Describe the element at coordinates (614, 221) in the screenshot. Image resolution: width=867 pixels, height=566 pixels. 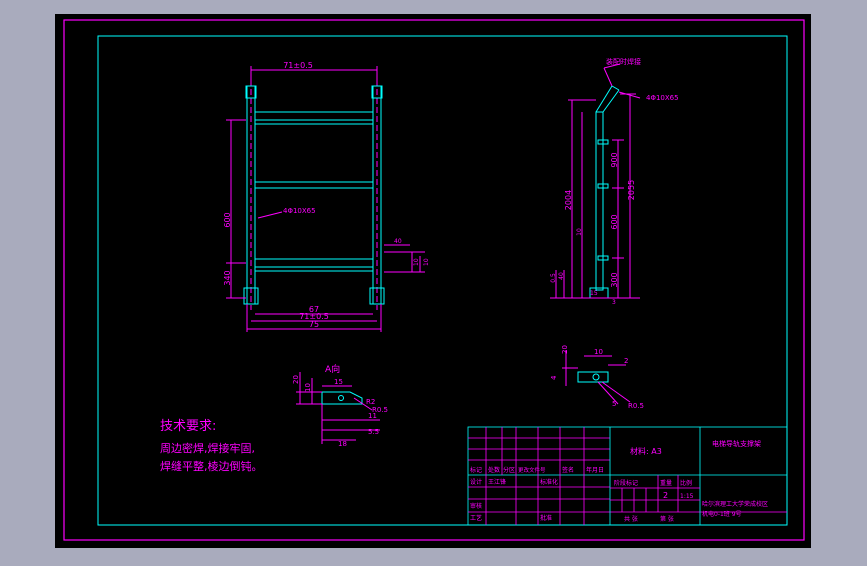
I see `side-dim-600: 600` at that location.